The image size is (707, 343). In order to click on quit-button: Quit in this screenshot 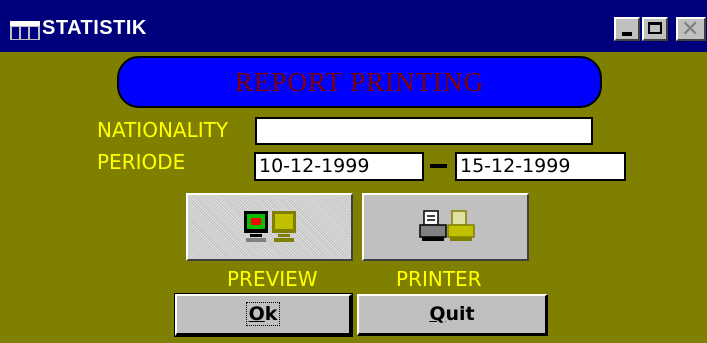, I will do `click(452, 315)`.